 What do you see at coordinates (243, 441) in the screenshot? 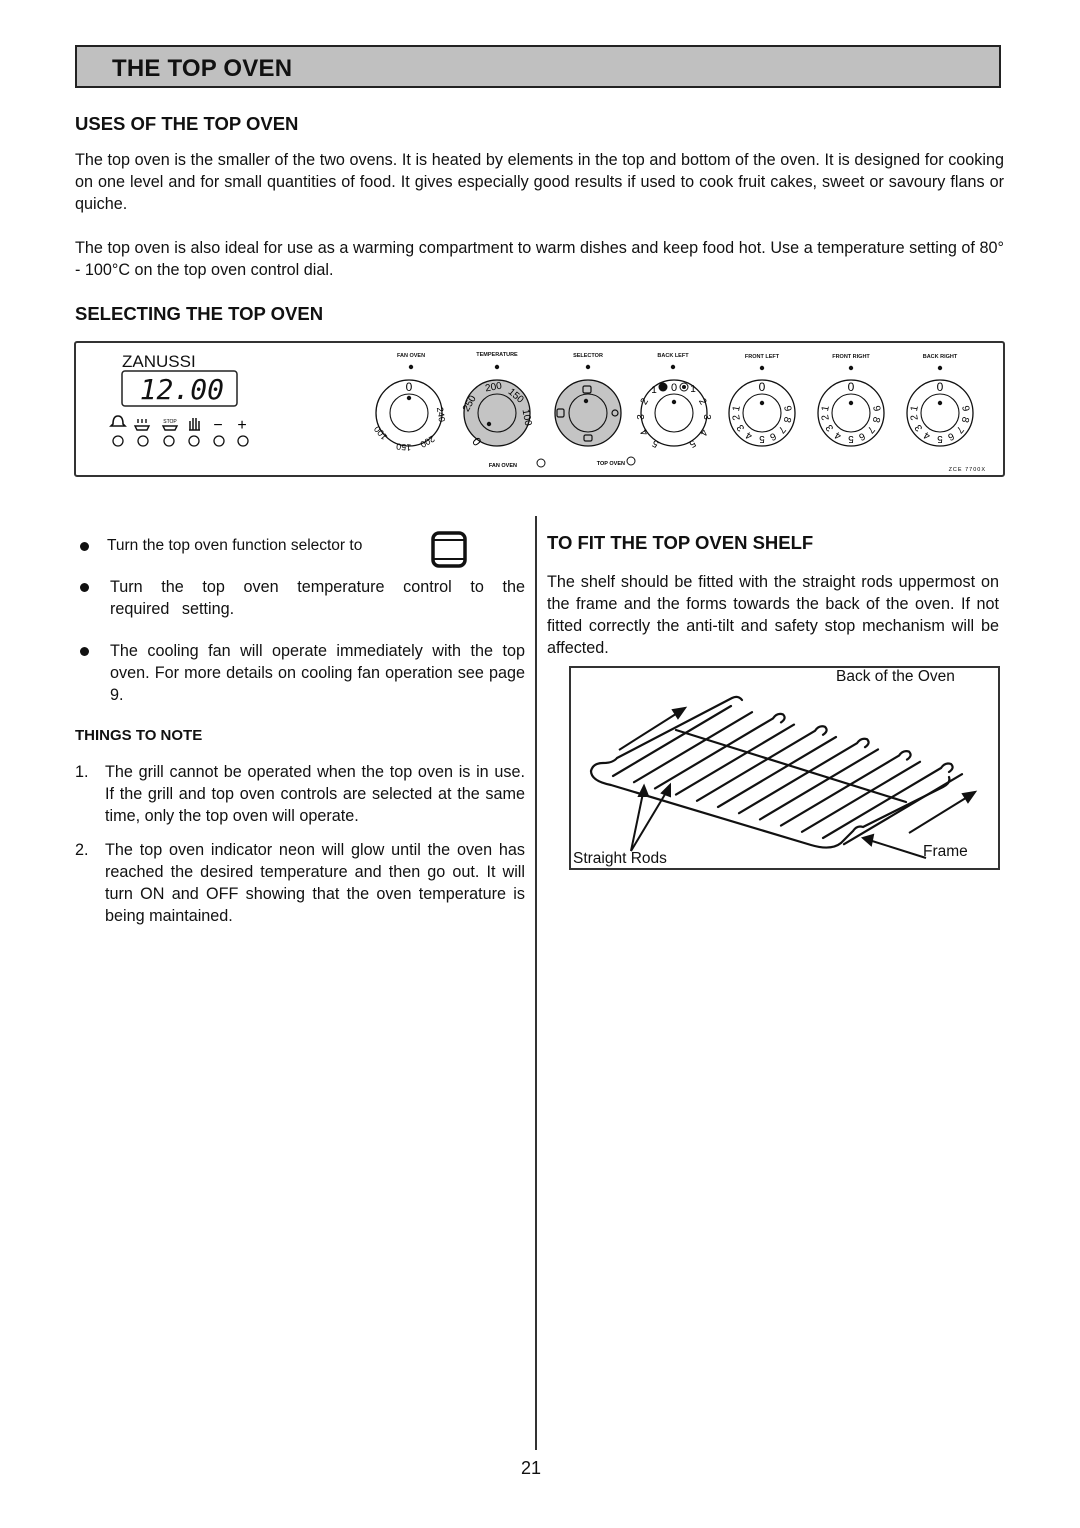
I see `timer-button-plus` at bounding box center [243, 441].